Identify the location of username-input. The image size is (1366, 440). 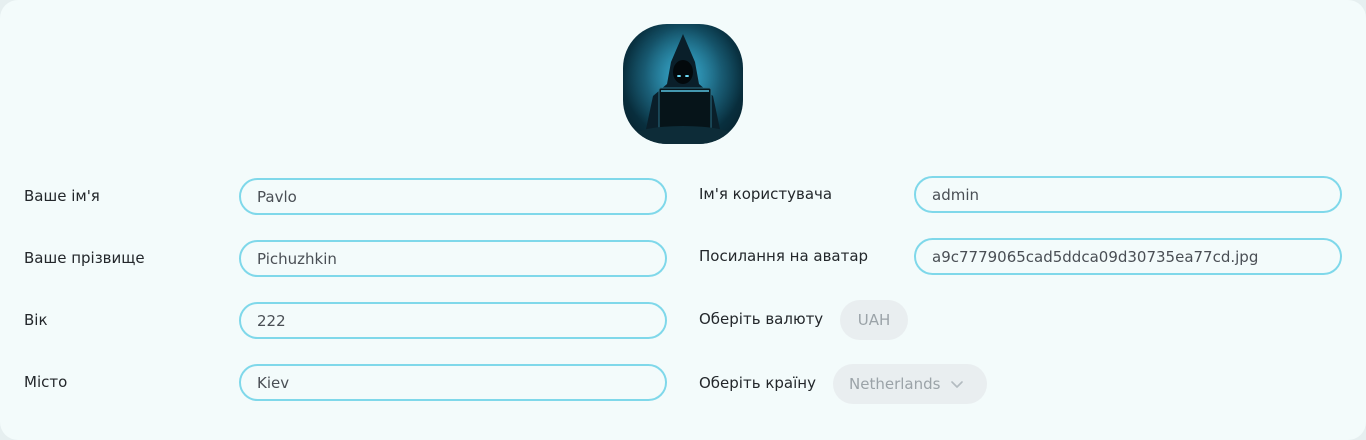
(1128, 194).